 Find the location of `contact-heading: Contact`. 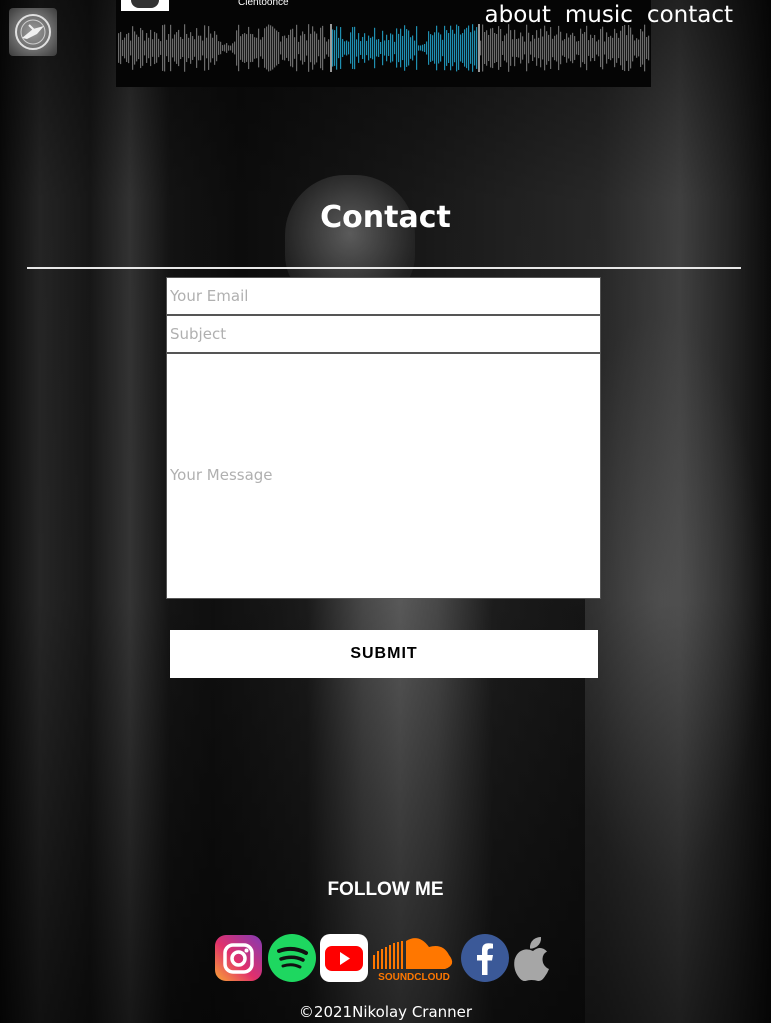

contact-heading: Contact is located at coordinates (385, 217).